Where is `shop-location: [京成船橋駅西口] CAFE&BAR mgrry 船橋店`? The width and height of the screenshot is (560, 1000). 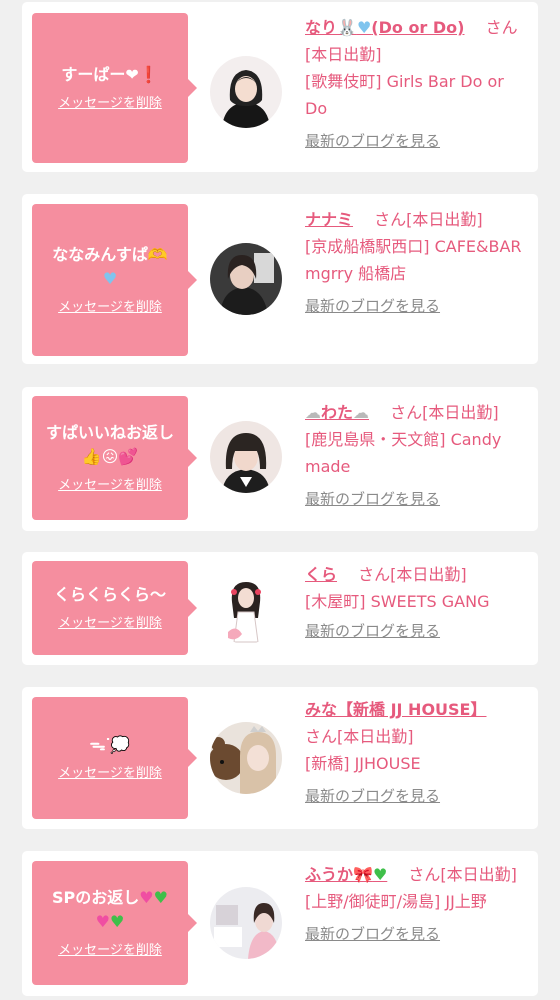 shop-location: [京成船橋駅西口] CAFE&BAR mgrry 船橋店 is located at coordinates (413, 260).